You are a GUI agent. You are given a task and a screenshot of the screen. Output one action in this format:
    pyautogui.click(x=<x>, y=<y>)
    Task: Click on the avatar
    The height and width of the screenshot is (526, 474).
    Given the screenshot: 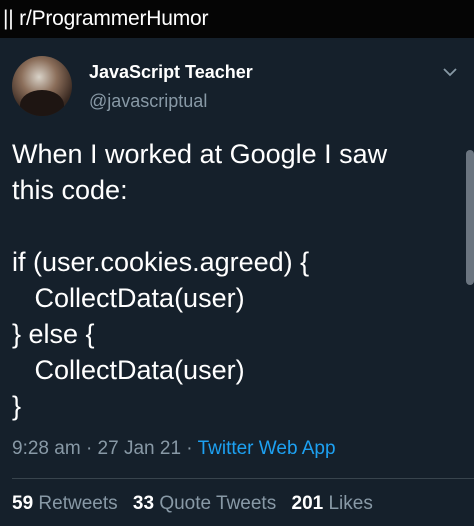 What is the action you would take?
    pyautogui.click(x=42, y=86)
    